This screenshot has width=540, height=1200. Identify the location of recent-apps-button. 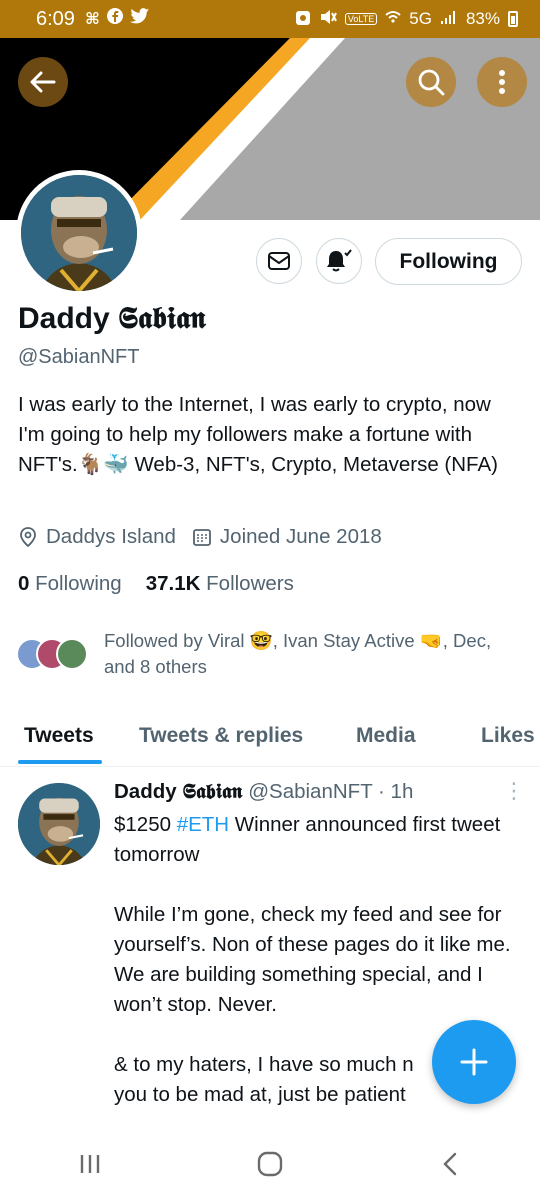
(90, 1164).